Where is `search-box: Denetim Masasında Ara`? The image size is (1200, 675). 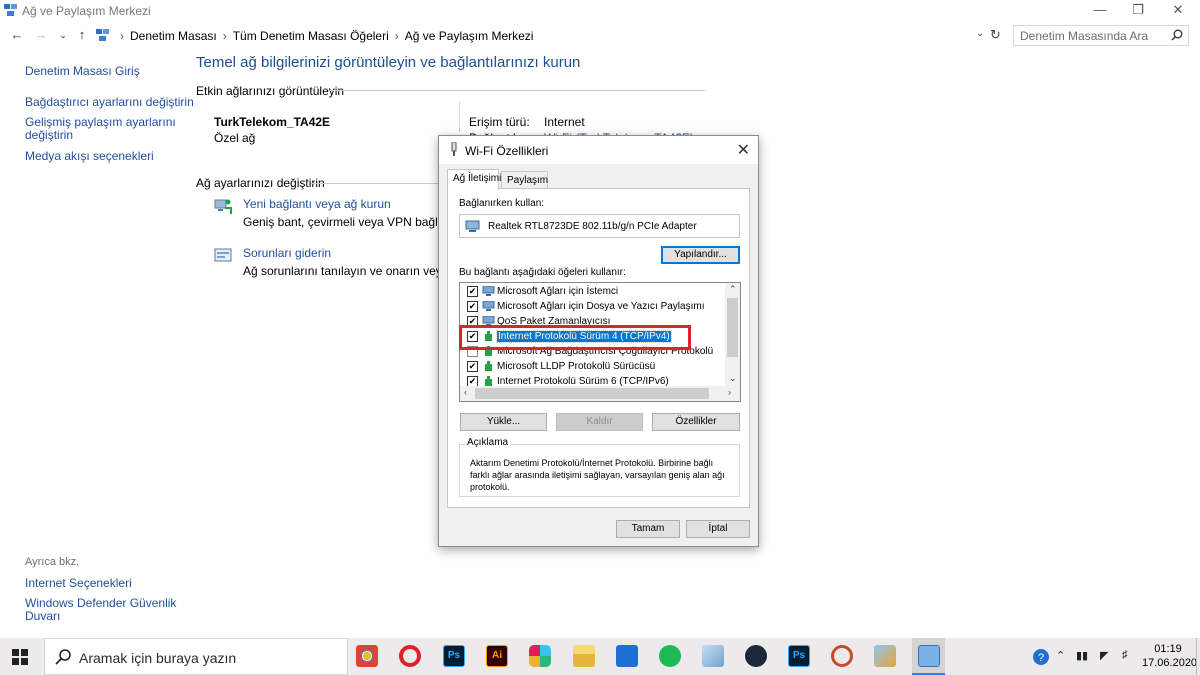
search-box: Denetim Masasında Ara is located at coordinates (1101, 35).